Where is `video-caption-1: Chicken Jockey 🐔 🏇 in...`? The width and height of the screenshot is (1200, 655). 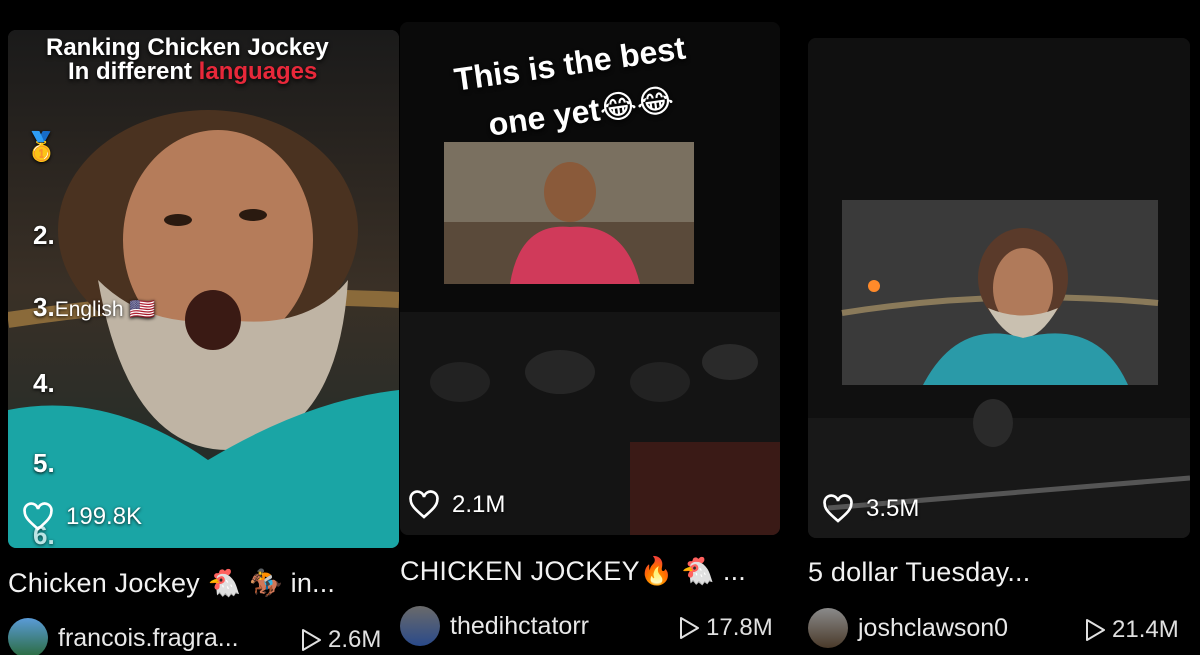 video-caption-1: Chicken Jockey 🐔 🏇 in... is located at coordinates (171, 583).